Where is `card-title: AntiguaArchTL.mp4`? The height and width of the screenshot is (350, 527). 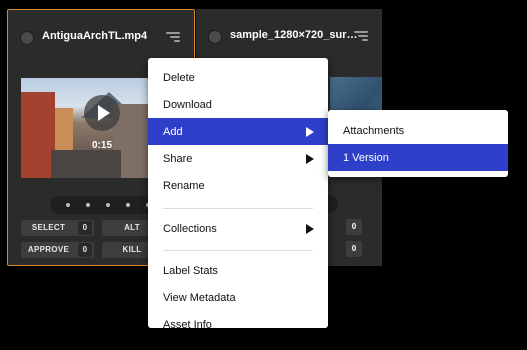
card-title: AntiguaArchTL.mp4 is located at coordinates (95, 36).